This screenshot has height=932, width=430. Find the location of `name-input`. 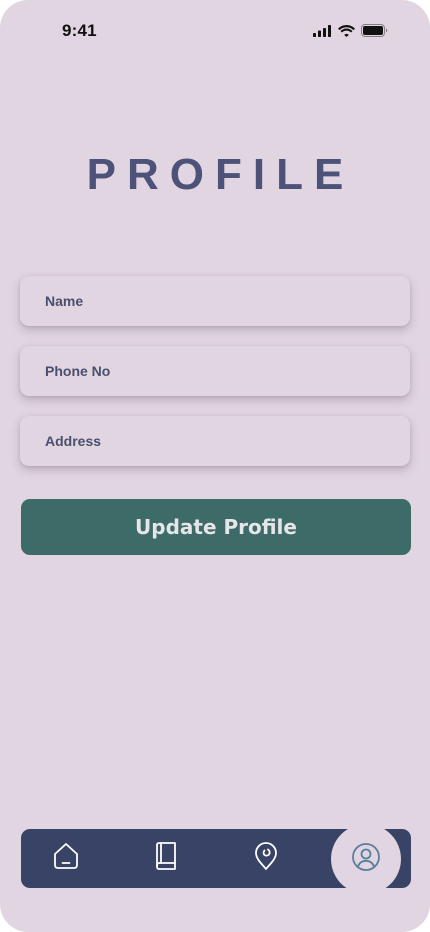

name-input is located at coordinates (215, 301).